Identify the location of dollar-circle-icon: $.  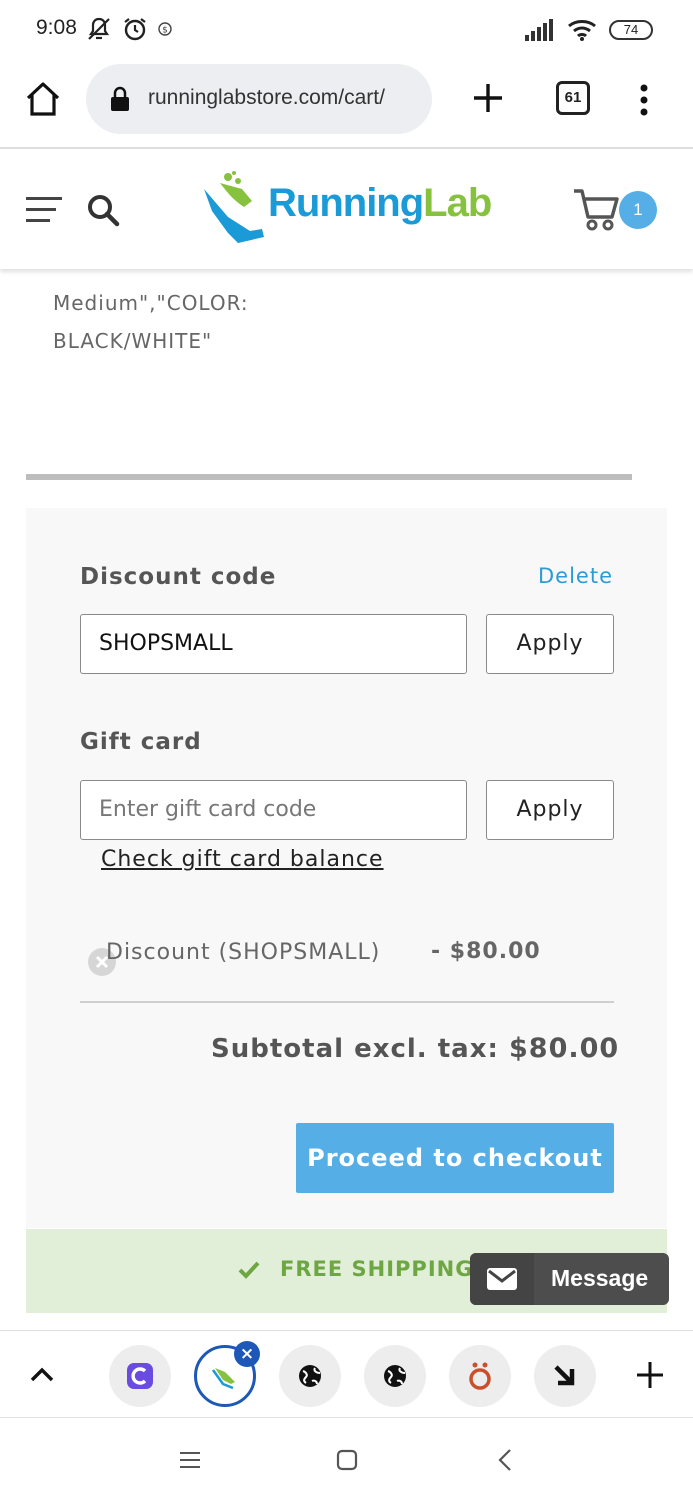
(165, 29).